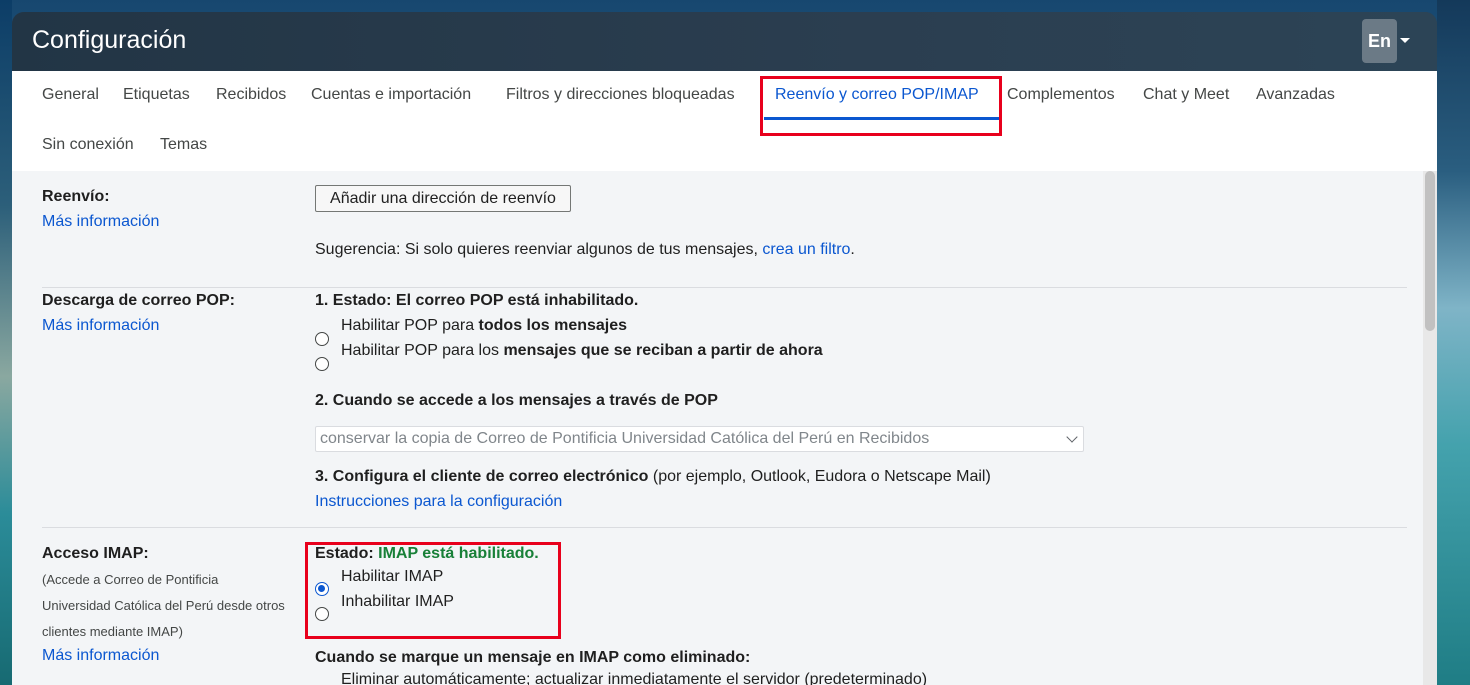 This screenshot has width=1470, height=685. What do you see at coordinates (1453, 342) in the screenshot?
I see `desktop-background-right` at bounding box center [1453, 342].